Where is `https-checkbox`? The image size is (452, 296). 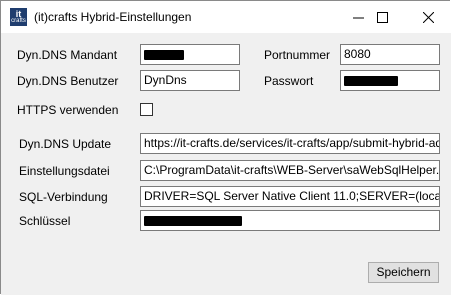
https-checkbox is located at coordinates (146, 109).